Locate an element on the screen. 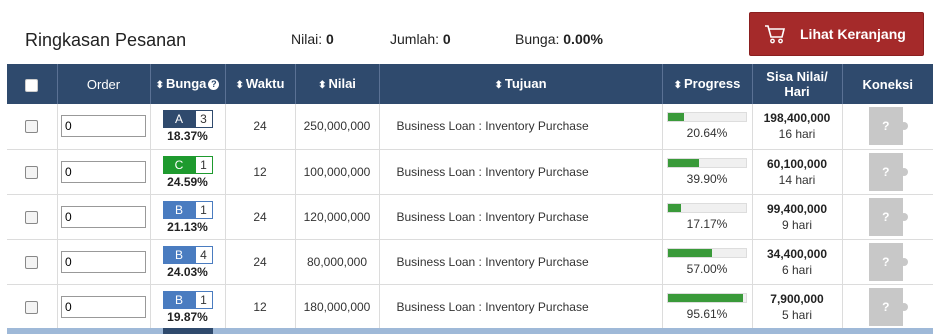 The width and height of the screenshot is (940, 334). header-select-all is located at coordinates (32, 84).